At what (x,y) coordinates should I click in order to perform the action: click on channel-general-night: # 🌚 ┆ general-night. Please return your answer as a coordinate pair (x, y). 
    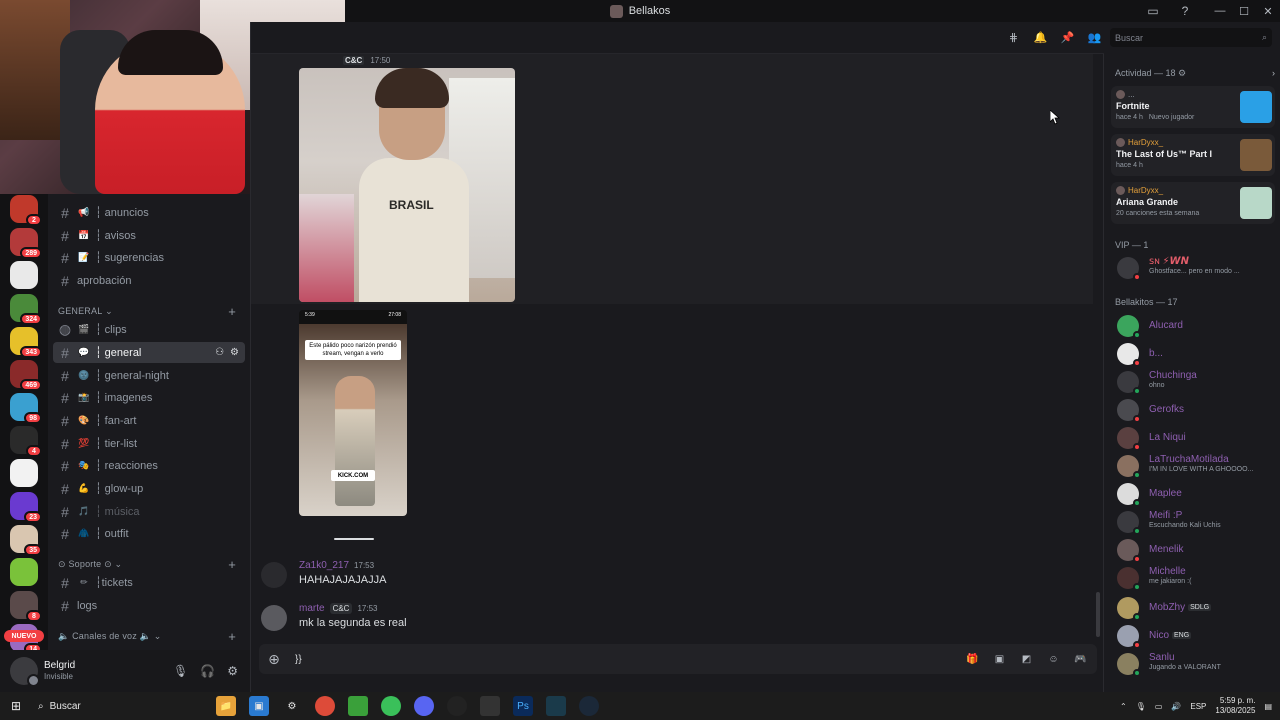
    Looking at the image, I should click on (149, 375).